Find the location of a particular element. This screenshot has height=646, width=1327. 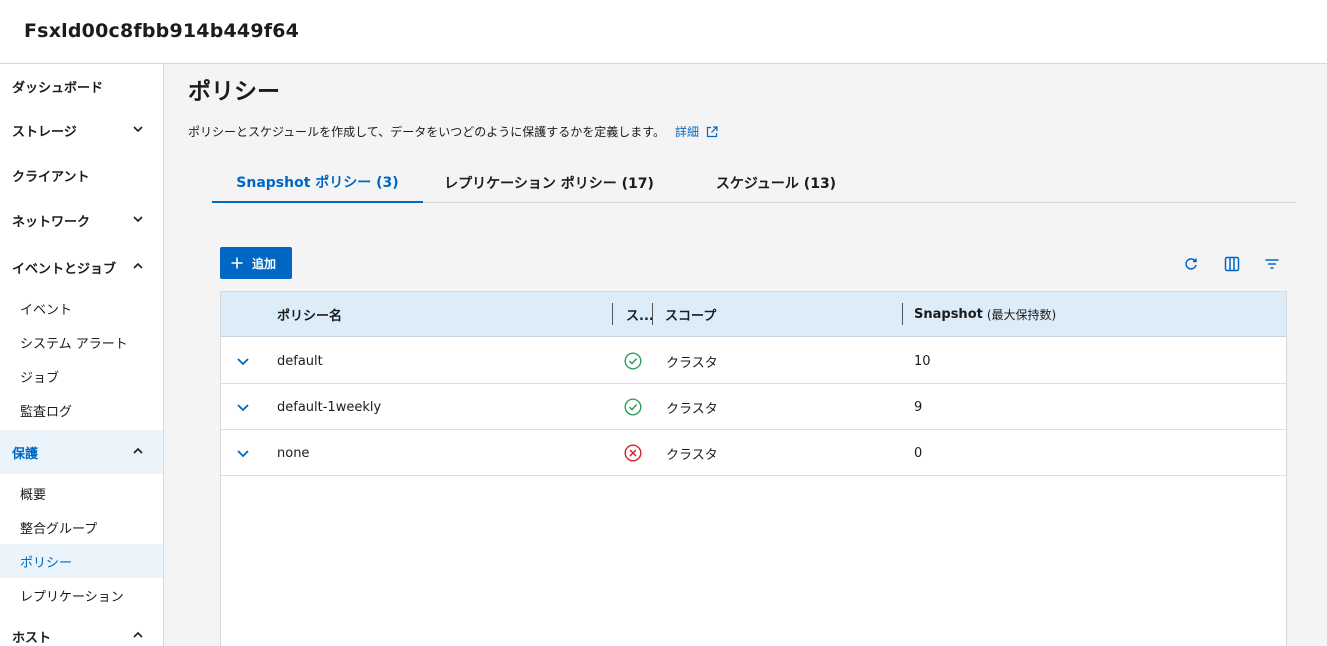

sidebar-item-dashboard: ダッシュボード is located at coordinates (81, 86).